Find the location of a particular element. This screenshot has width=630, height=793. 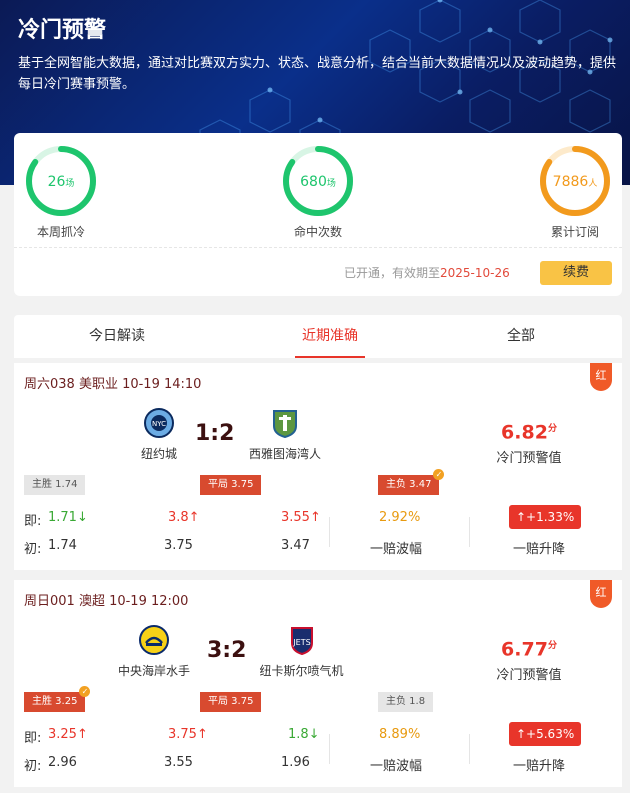

home-team-name: 纽约城 is located at coordinates (158, 454).